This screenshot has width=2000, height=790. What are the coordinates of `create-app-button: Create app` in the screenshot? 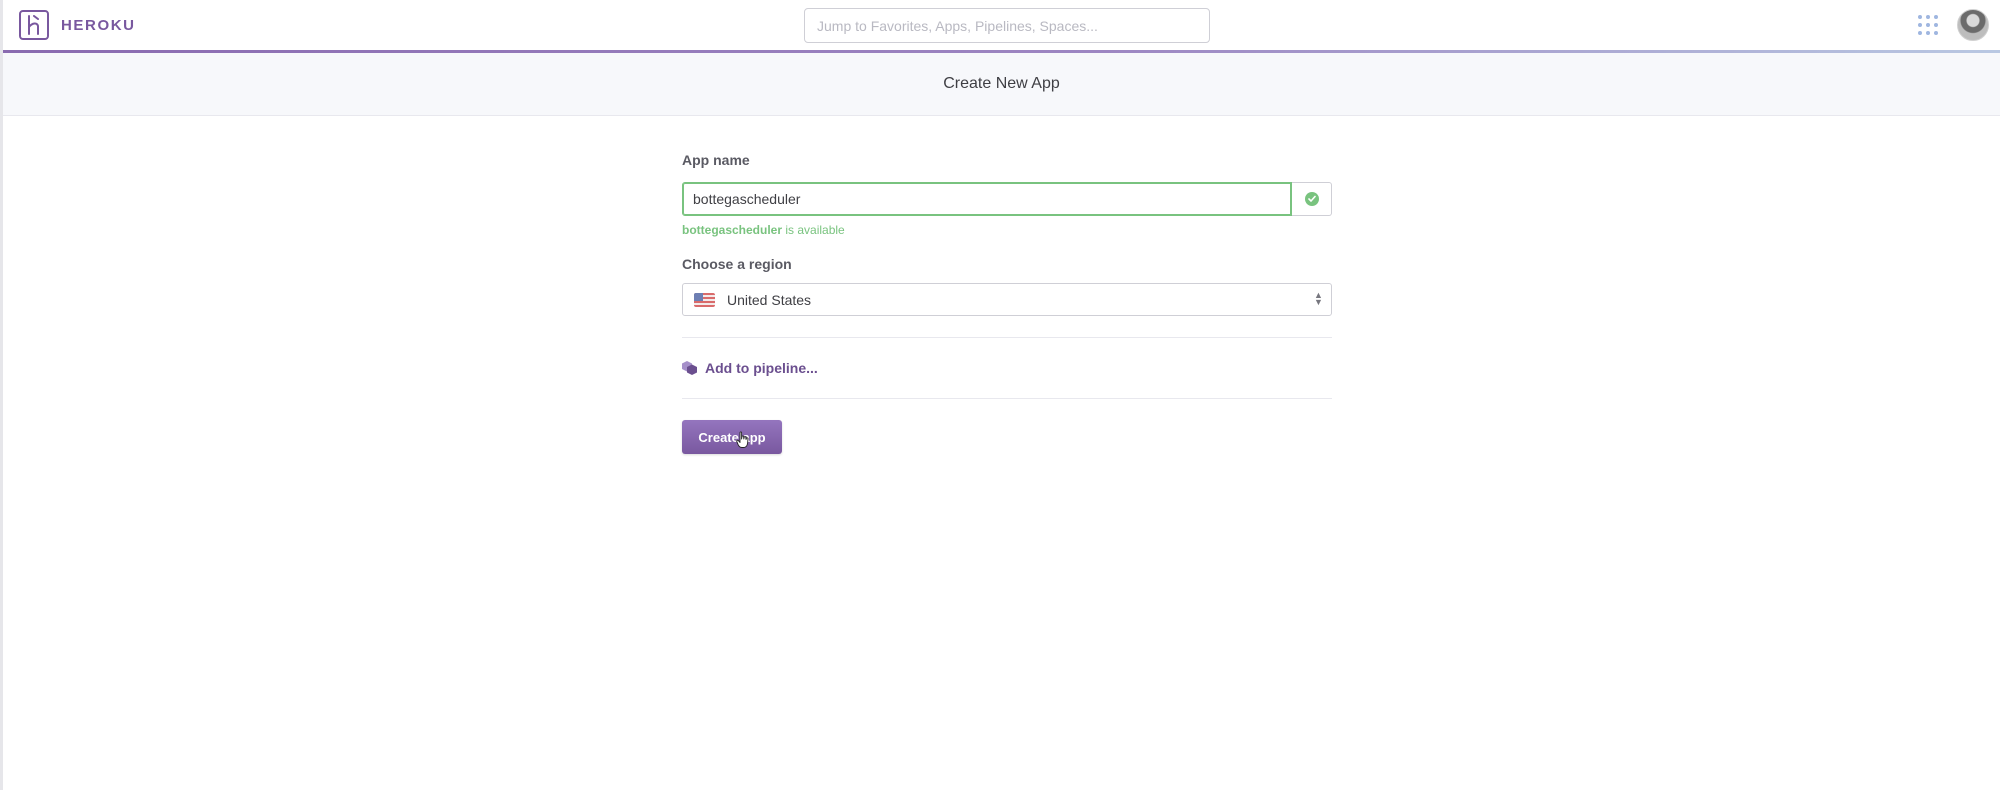 It's located at (732, 437).